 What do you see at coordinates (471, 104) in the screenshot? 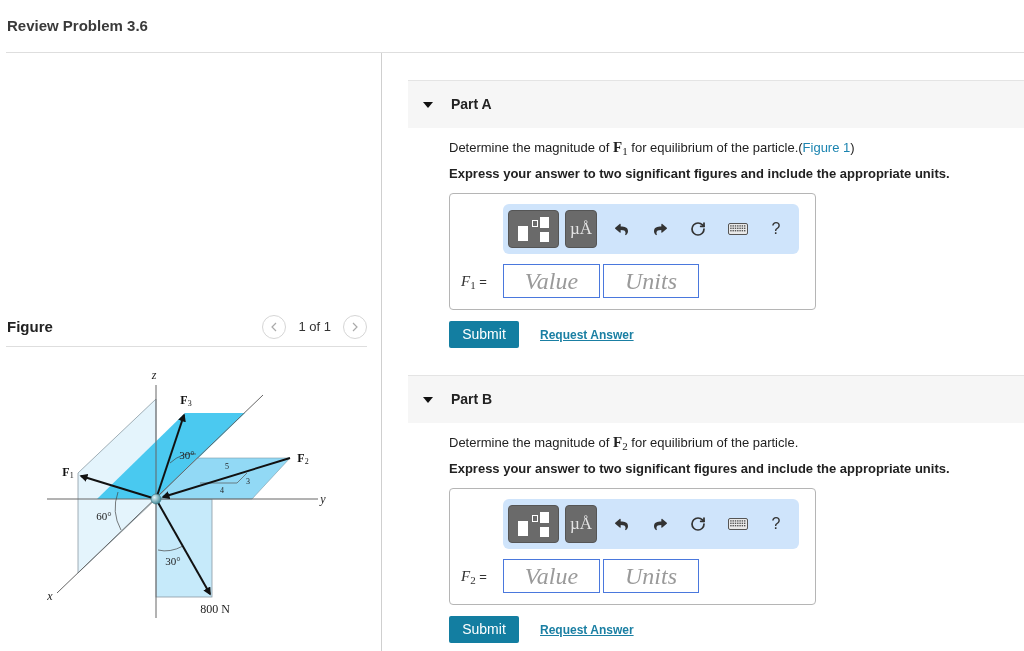
I see `part-title: Part A` at bounding box center [471, 104].